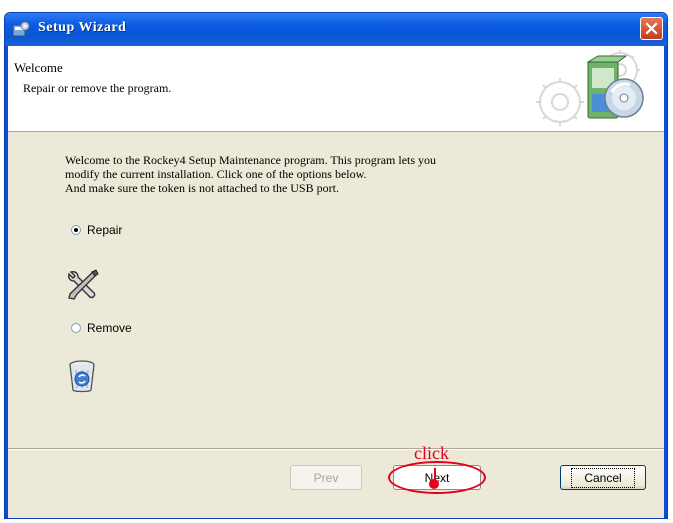  Describe the element at coordinates (437, 477) in the screenshot. I see `click-annotation-ellipse` at that location.